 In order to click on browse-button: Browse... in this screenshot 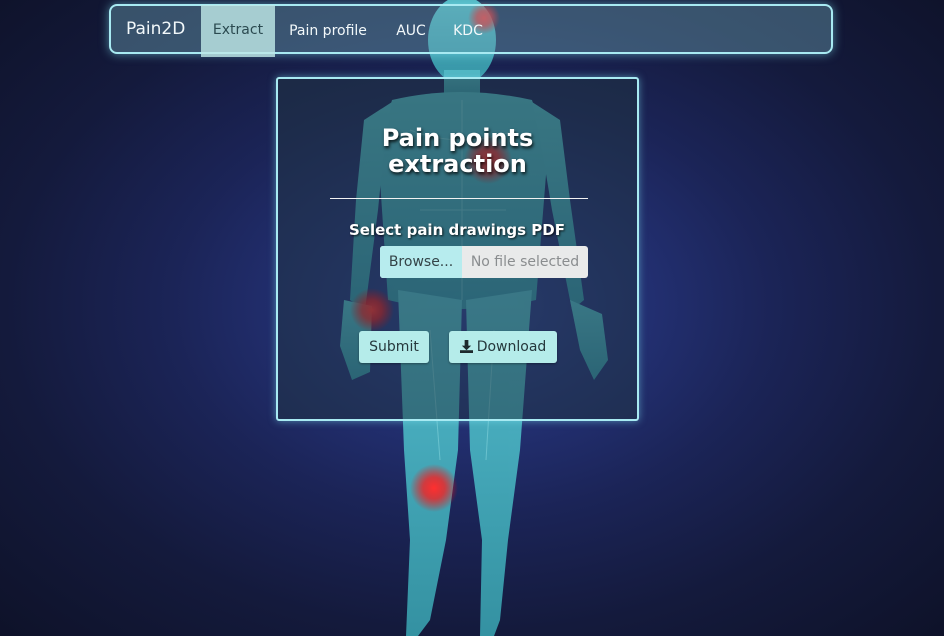, I will do `click(421, 262)`.